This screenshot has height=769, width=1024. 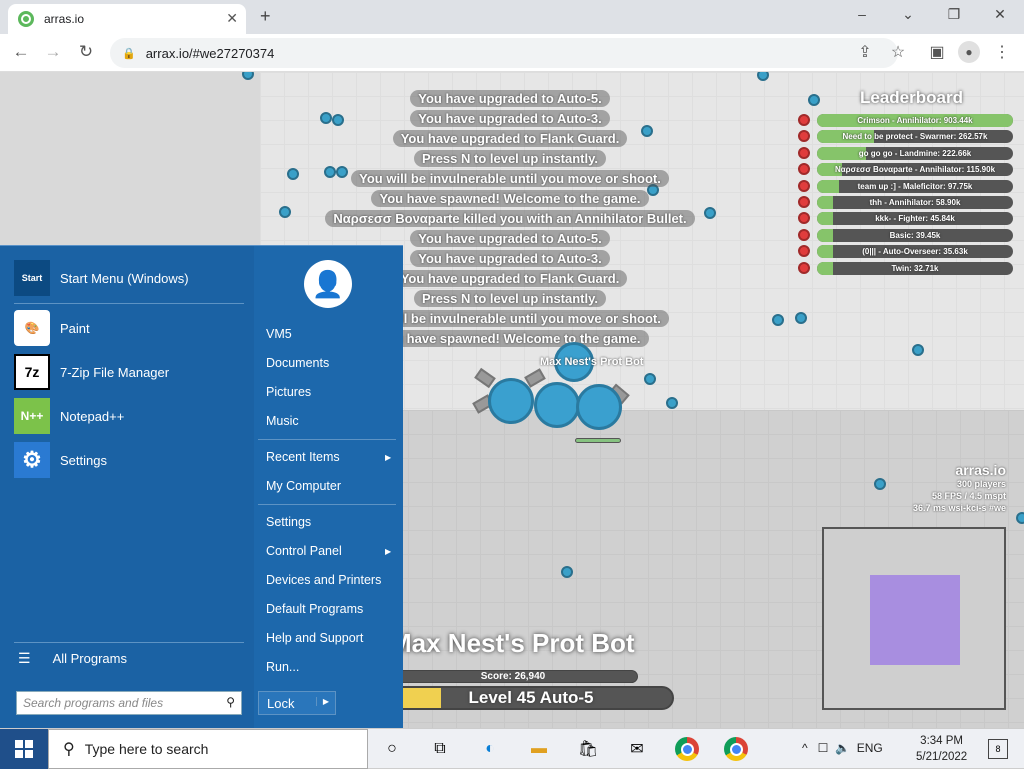 What do you see at coordinates (510, 98) in the screenshot?
I see `game-message: You have upgraded to Auto-5.` at bounding box center [510, 98].